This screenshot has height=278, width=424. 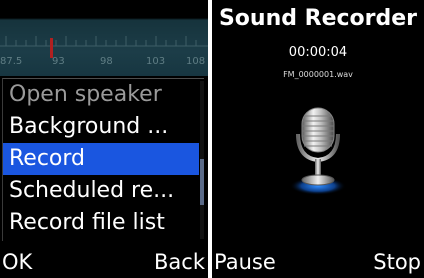 What do you see at coordinates (11, 61) in the screenshot?
I see `scale-label: 87.5` at bounding box center [11, 61].